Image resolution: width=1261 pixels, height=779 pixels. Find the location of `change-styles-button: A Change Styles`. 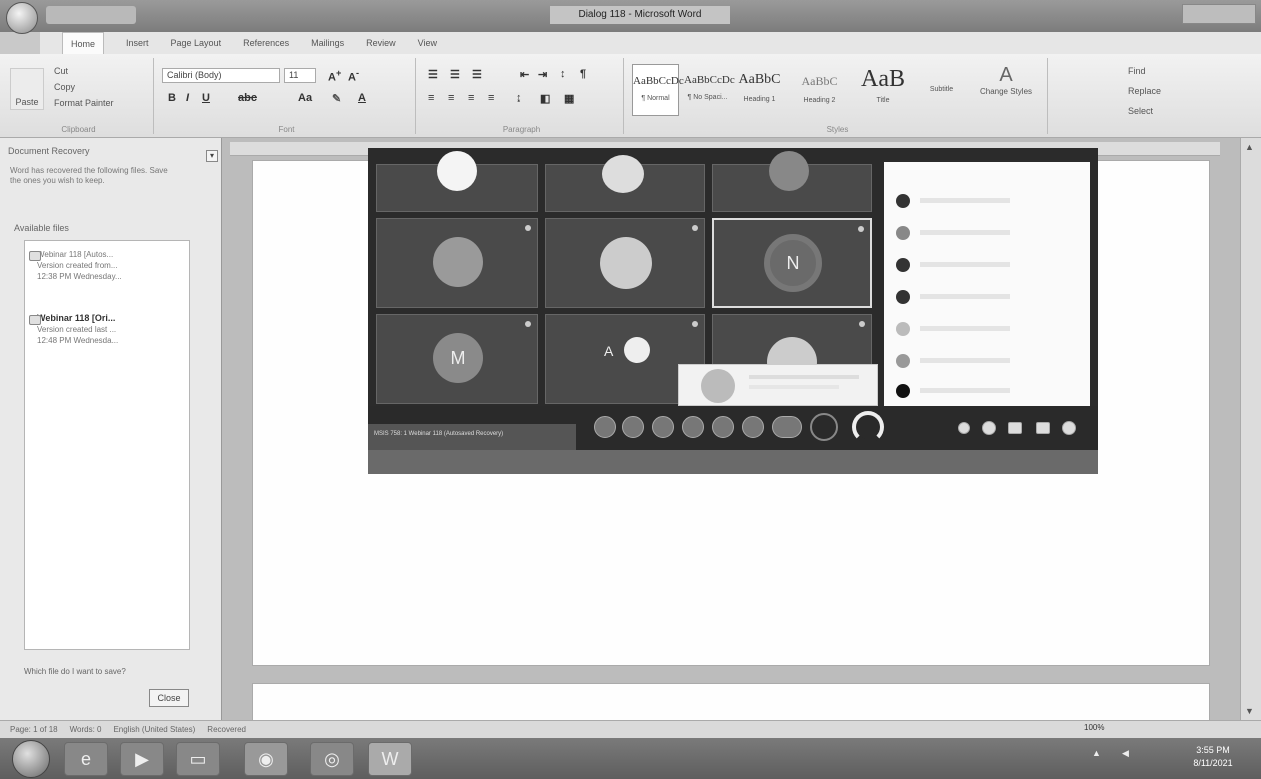

change-styles-button: A Change Styles is located at coordinates (1006, 93).